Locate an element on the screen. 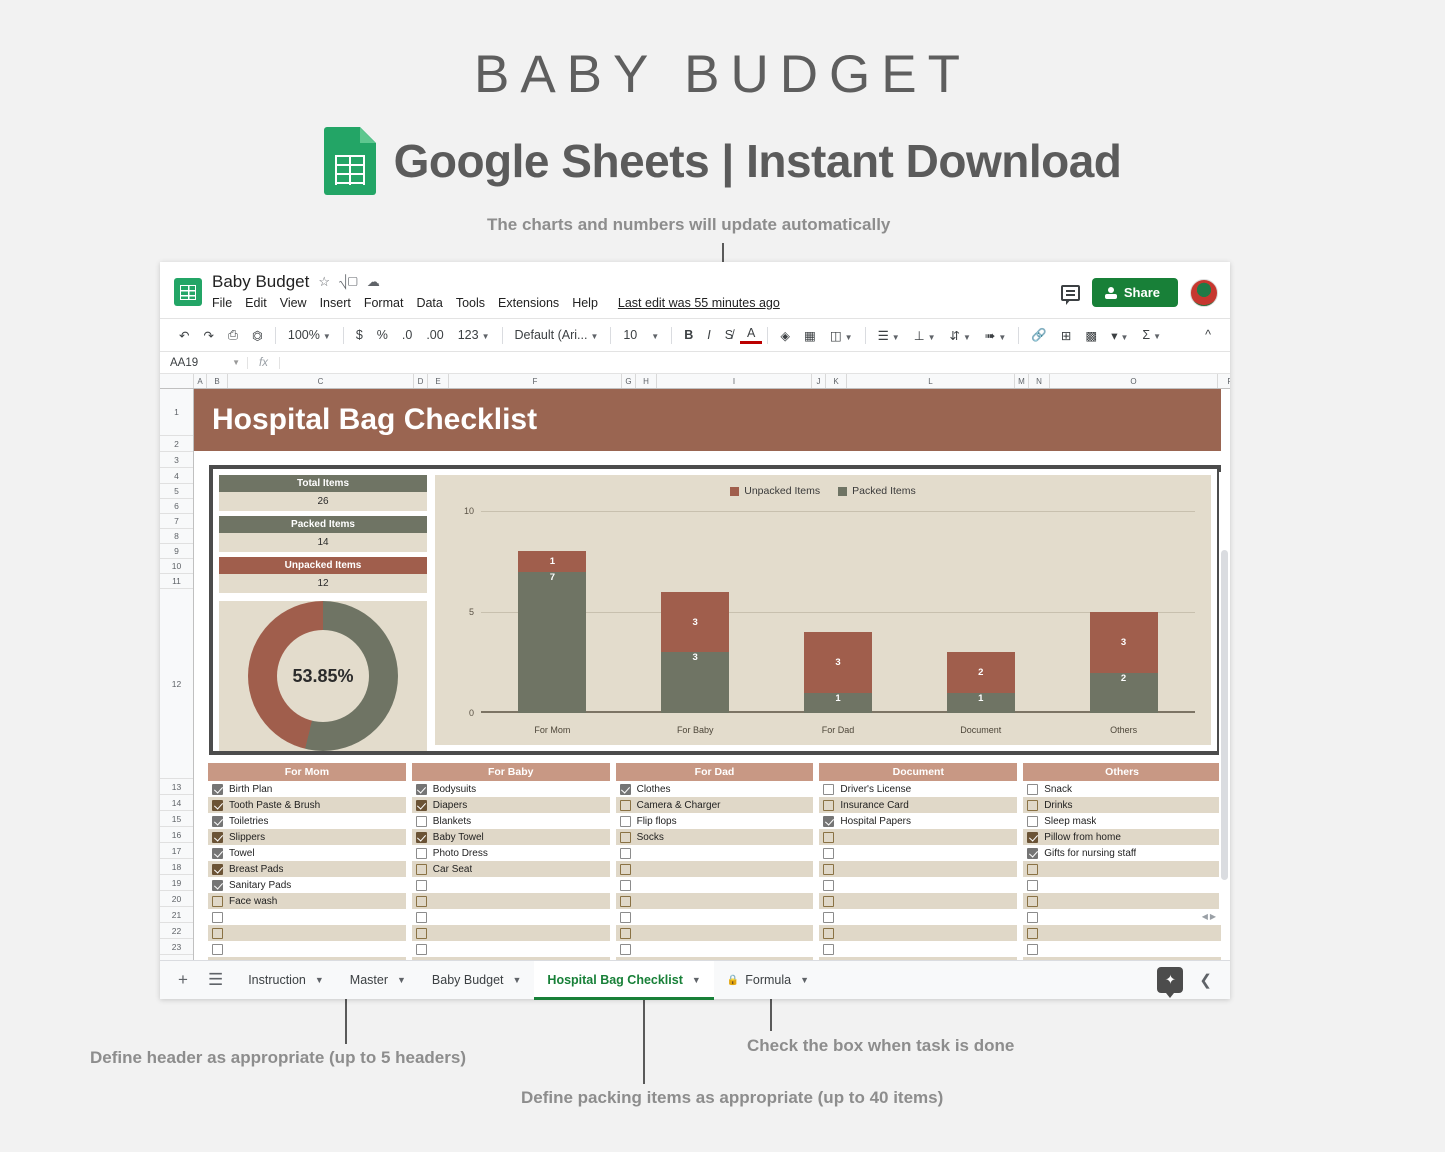  row-8: 8 is located at coordinates (176, 536).